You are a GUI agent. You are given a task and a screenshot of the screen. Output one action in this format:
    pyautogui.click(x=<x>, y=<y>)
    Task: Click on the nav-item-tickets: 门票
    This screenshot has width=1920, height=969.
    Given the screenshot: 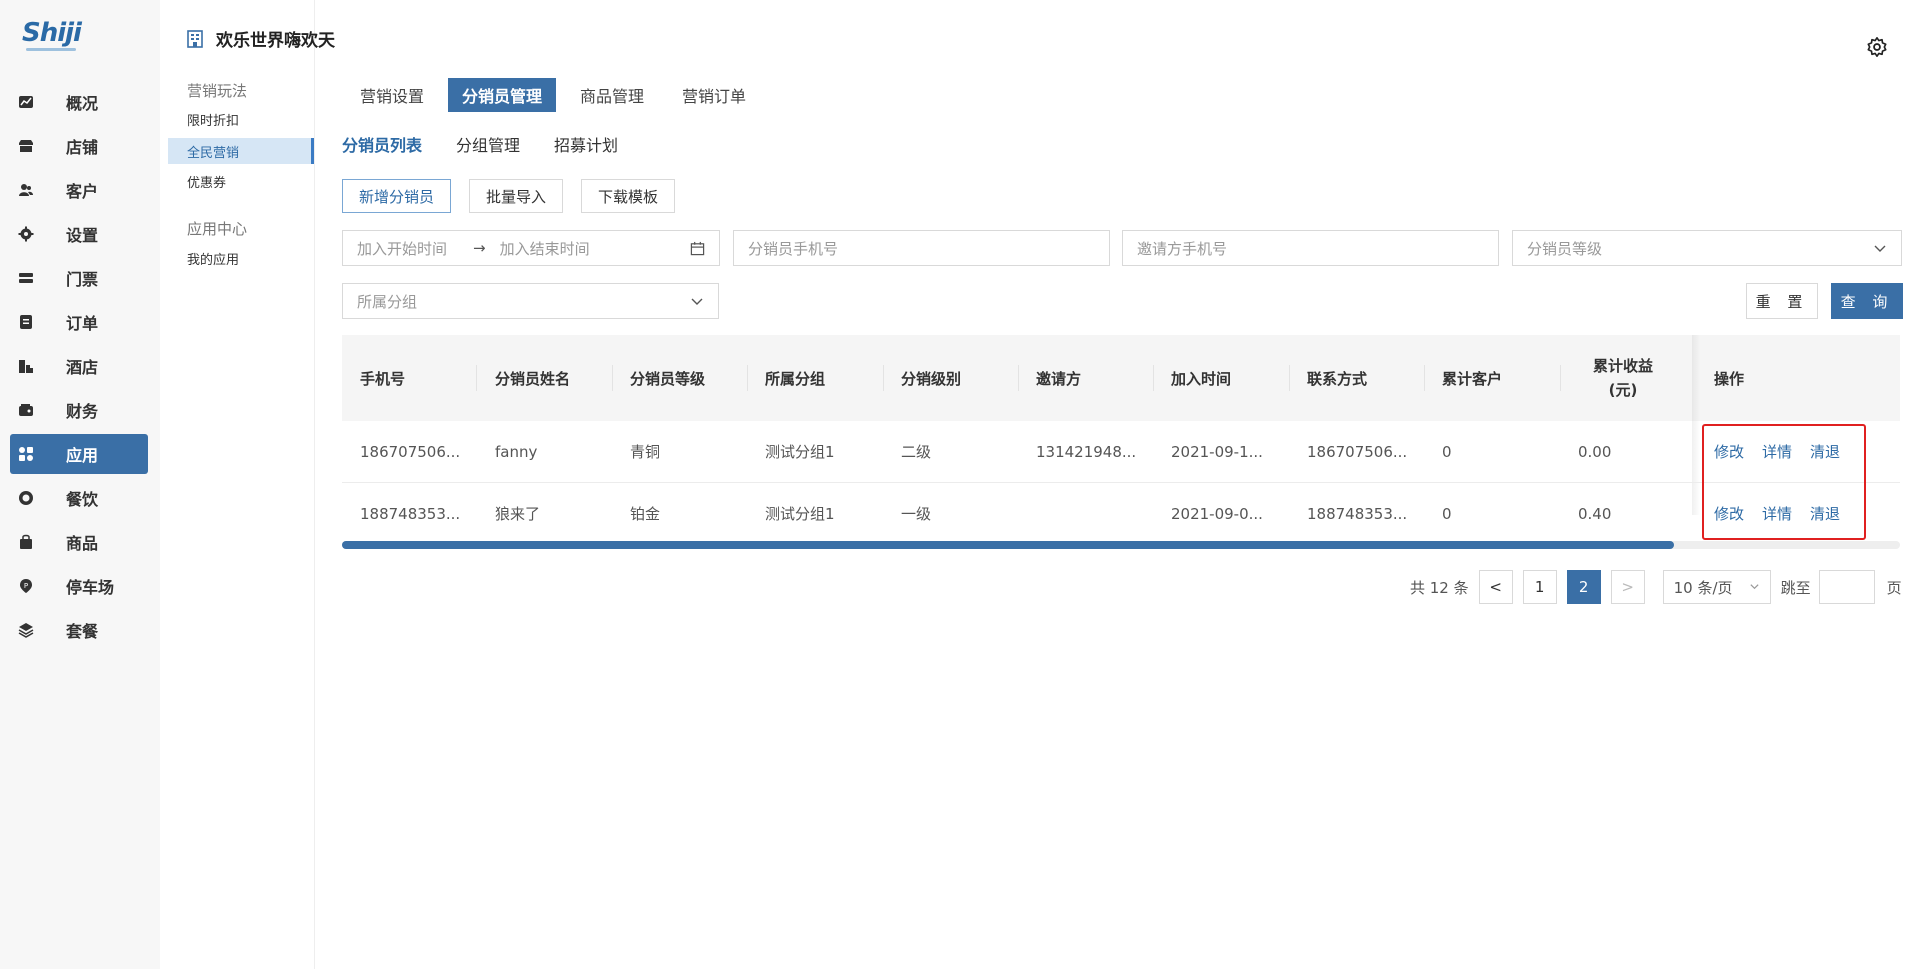 What is the action you would take?
    pyautogui.click(x=79, y=278)
    